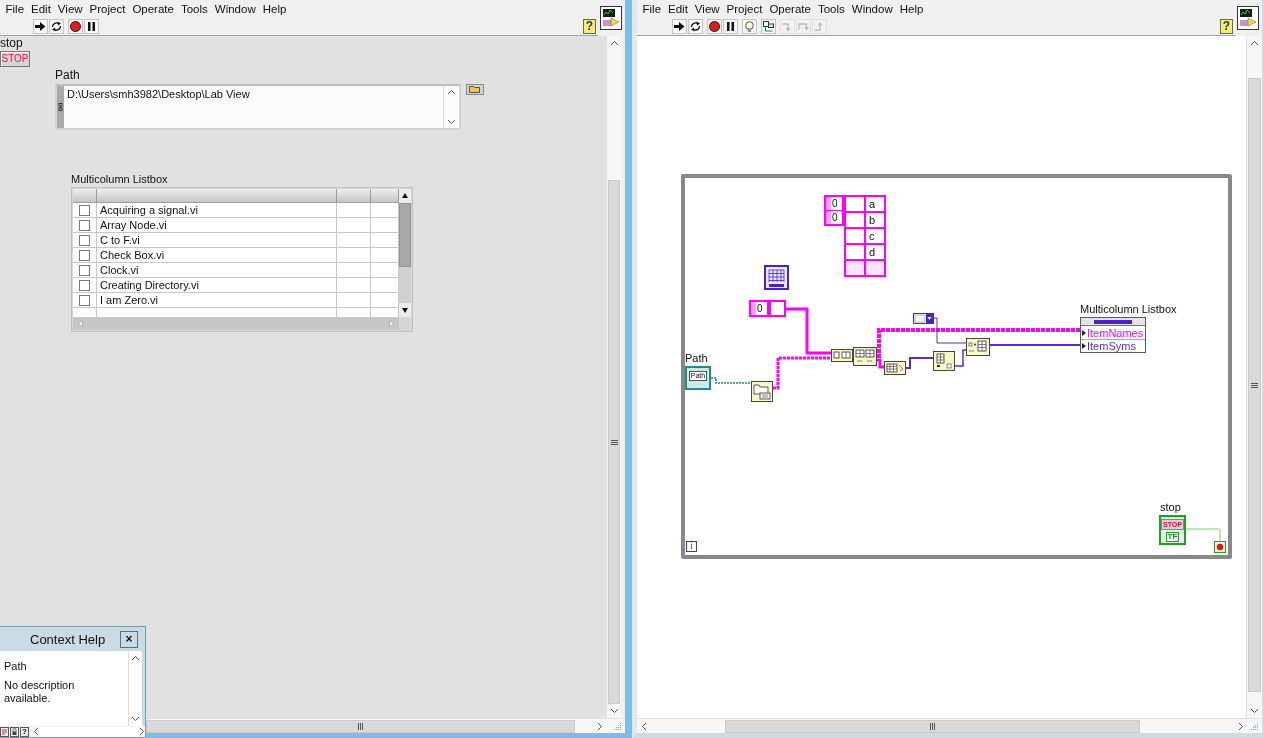  Describe the element at coordinates (217, 240) in the screenshot. I see `listbox-item: C to F.vi` at that location.